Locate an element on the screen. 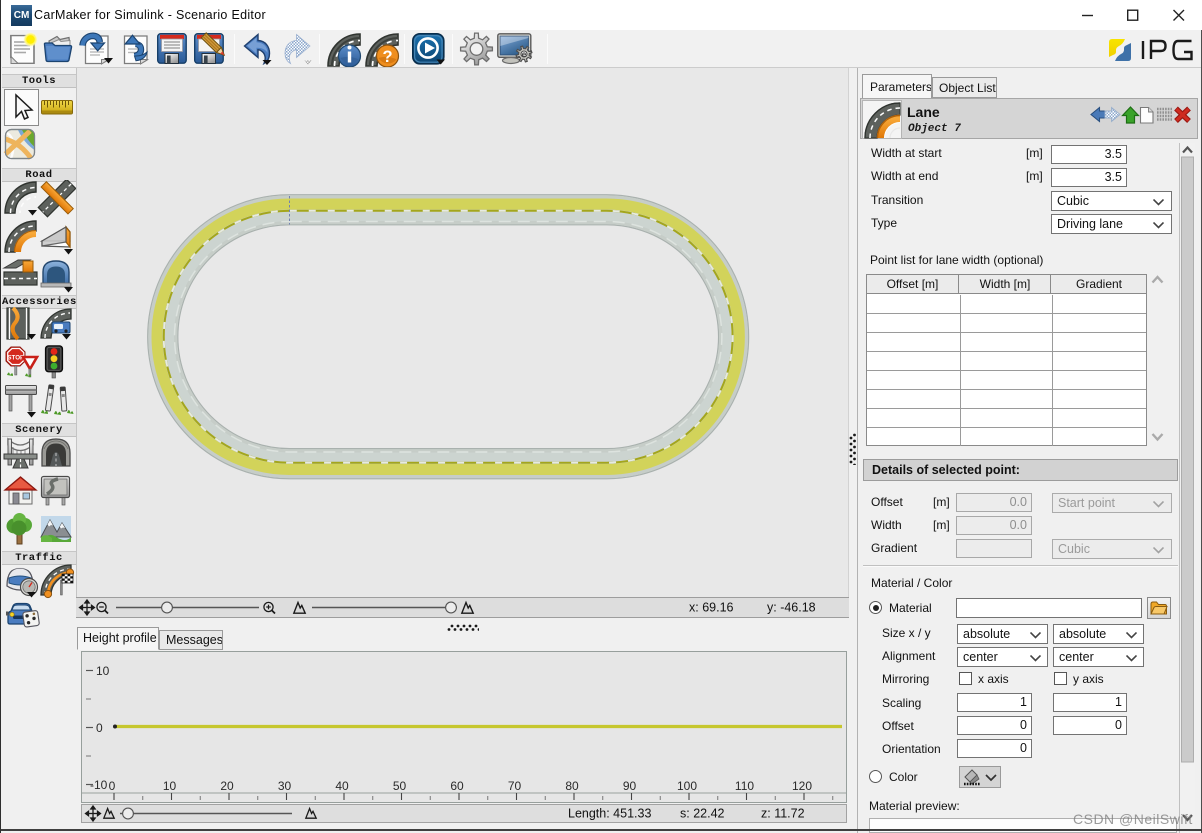 This screenshot has height=833, width=1202. svg-text: s: 22.42 is located at coordinates (702, 814).